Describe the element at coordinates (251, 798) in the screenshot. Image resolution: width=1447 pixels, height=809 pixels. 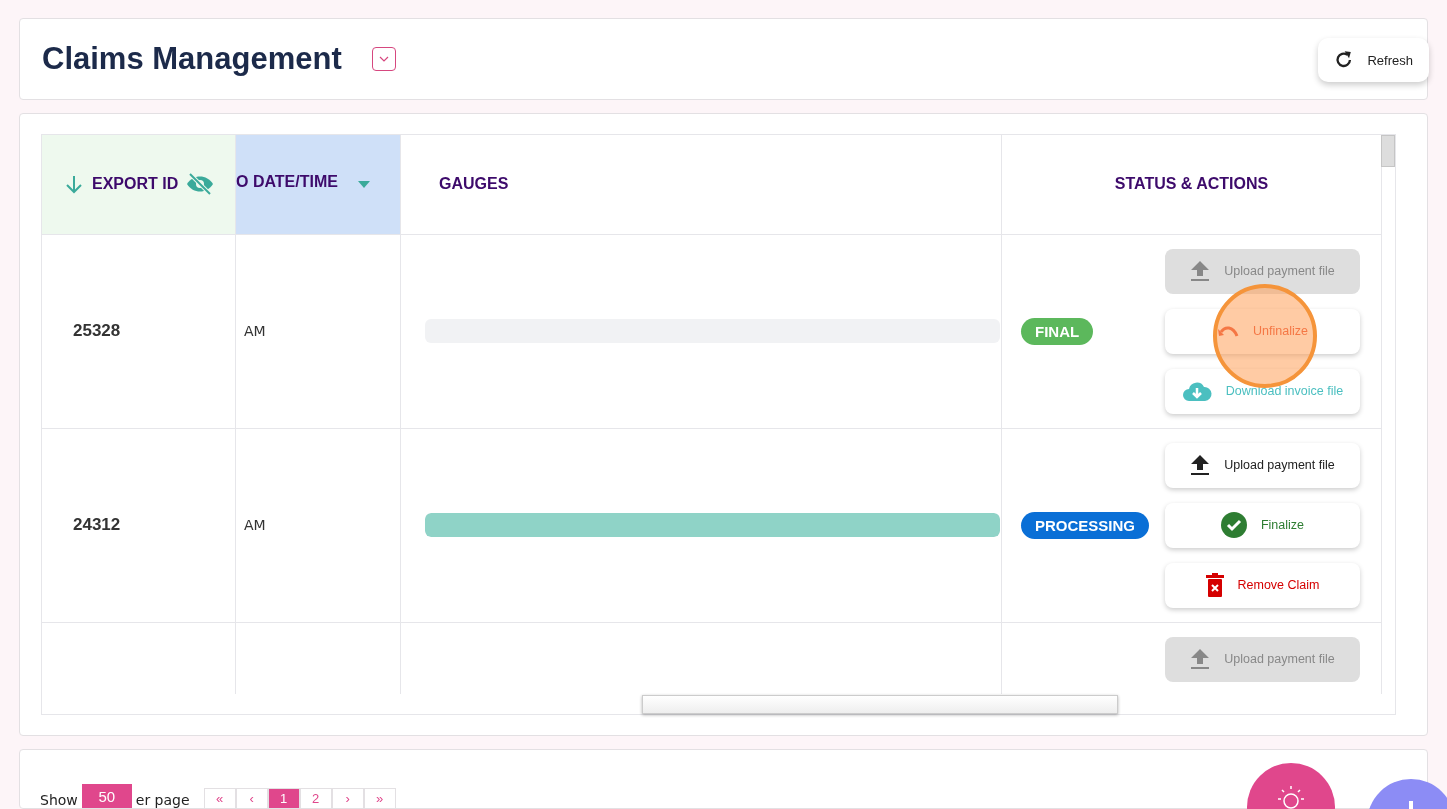
I see `page-button: ‹` at that location.